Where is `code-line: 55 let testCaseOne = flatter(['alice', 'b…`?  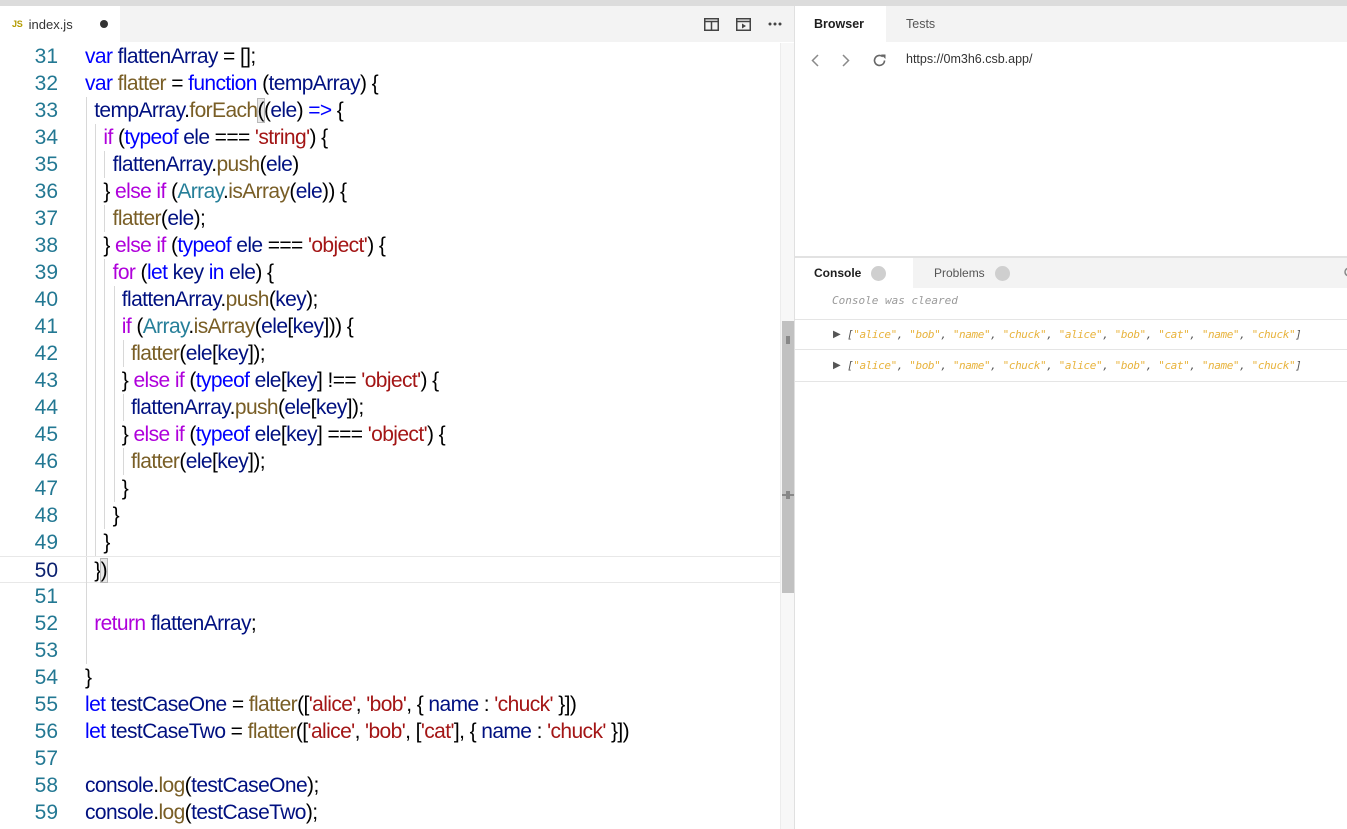 code-line: 55 let testCaseOne = flatter(['alice', 'b… is located at coordinates (390, 704).